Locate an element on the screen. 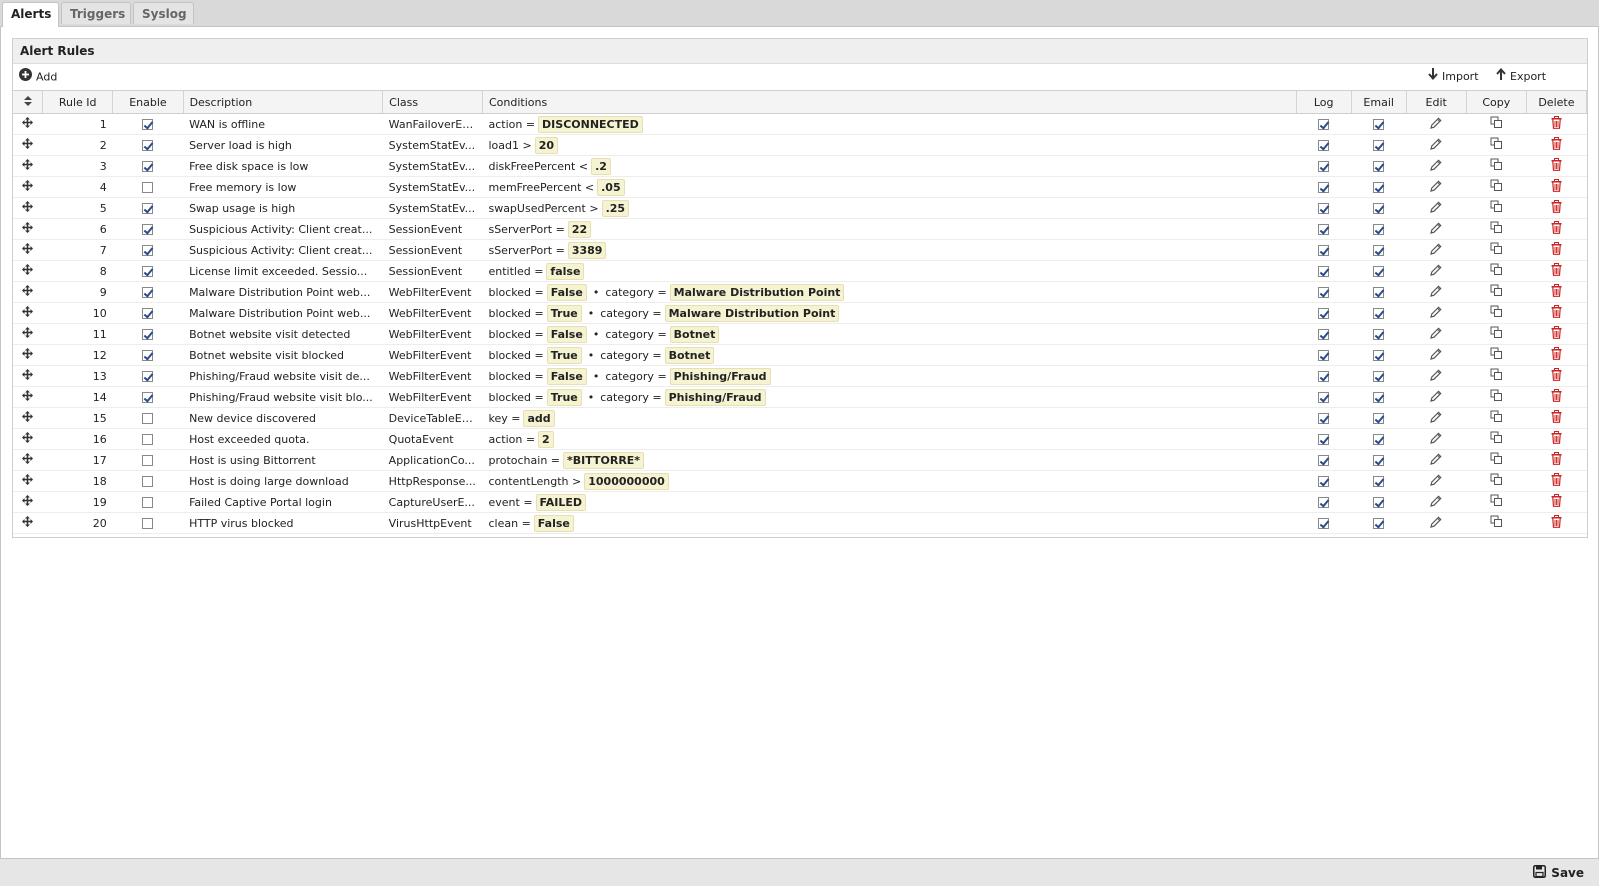 The height and width of the screenshot is (886, 1599). tab-alerts: Alerts is located at coordinates (30, 14).